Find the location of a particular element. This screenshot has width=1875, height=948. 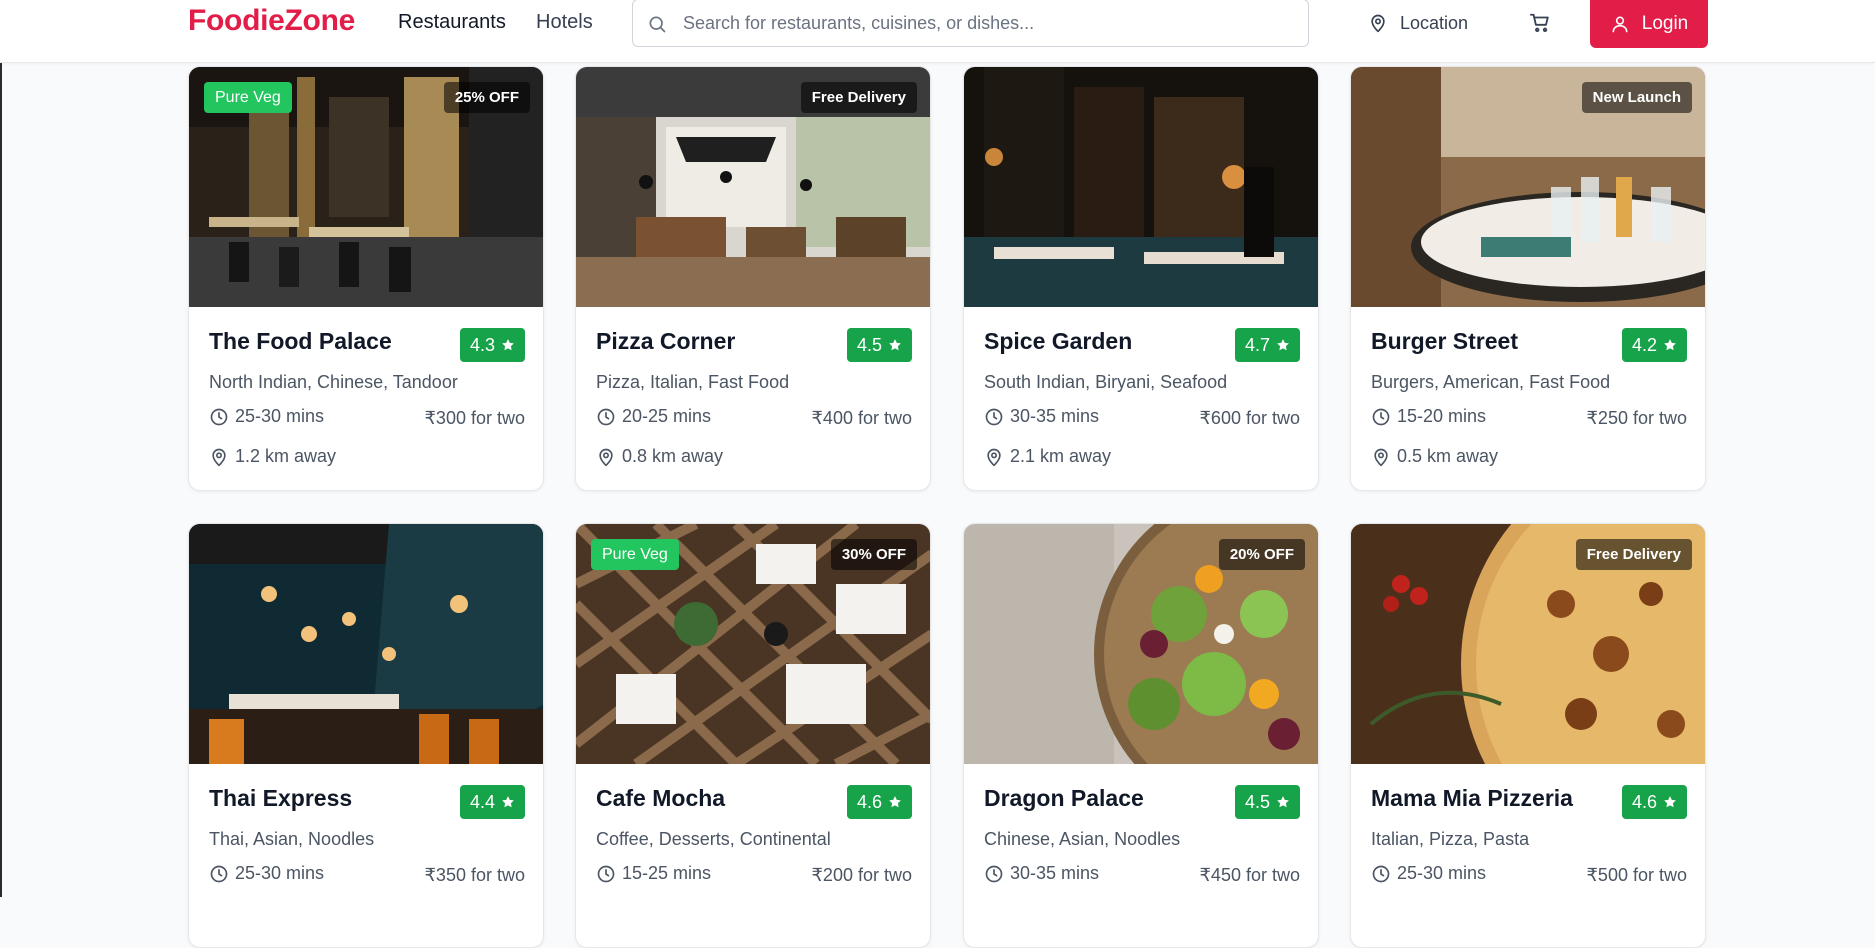

restaurant-name: Pizza Corner is located at coordinates (666, 341).